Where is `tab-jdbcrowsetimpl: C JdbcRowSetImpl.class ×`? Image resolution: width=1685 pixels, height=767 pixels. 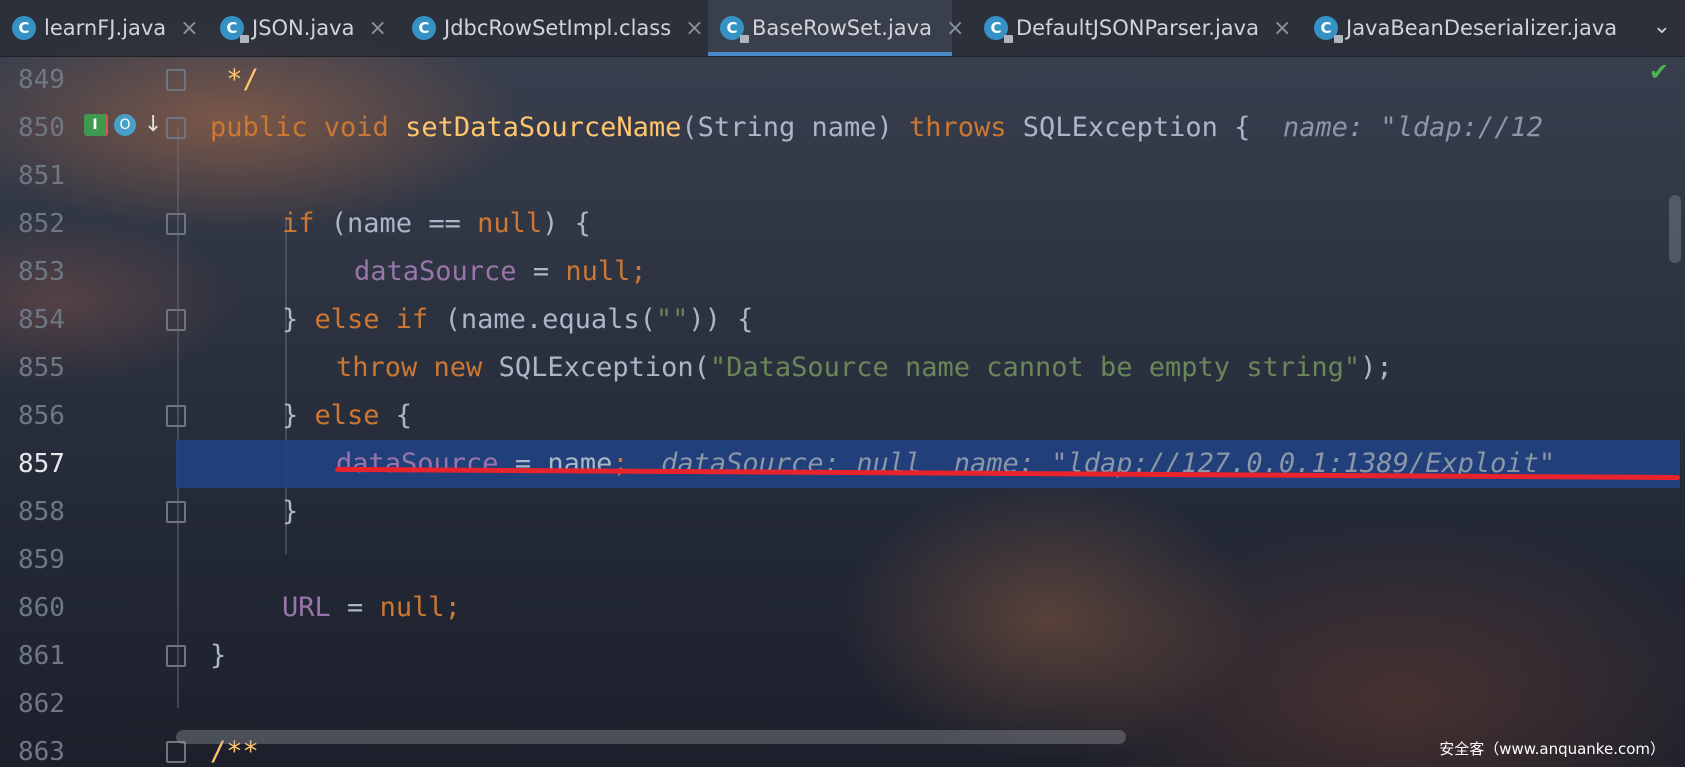 tab-jdbcrowsetimpl: C JdbcRowSetImpl.class × is located at coordinates (558, 28).